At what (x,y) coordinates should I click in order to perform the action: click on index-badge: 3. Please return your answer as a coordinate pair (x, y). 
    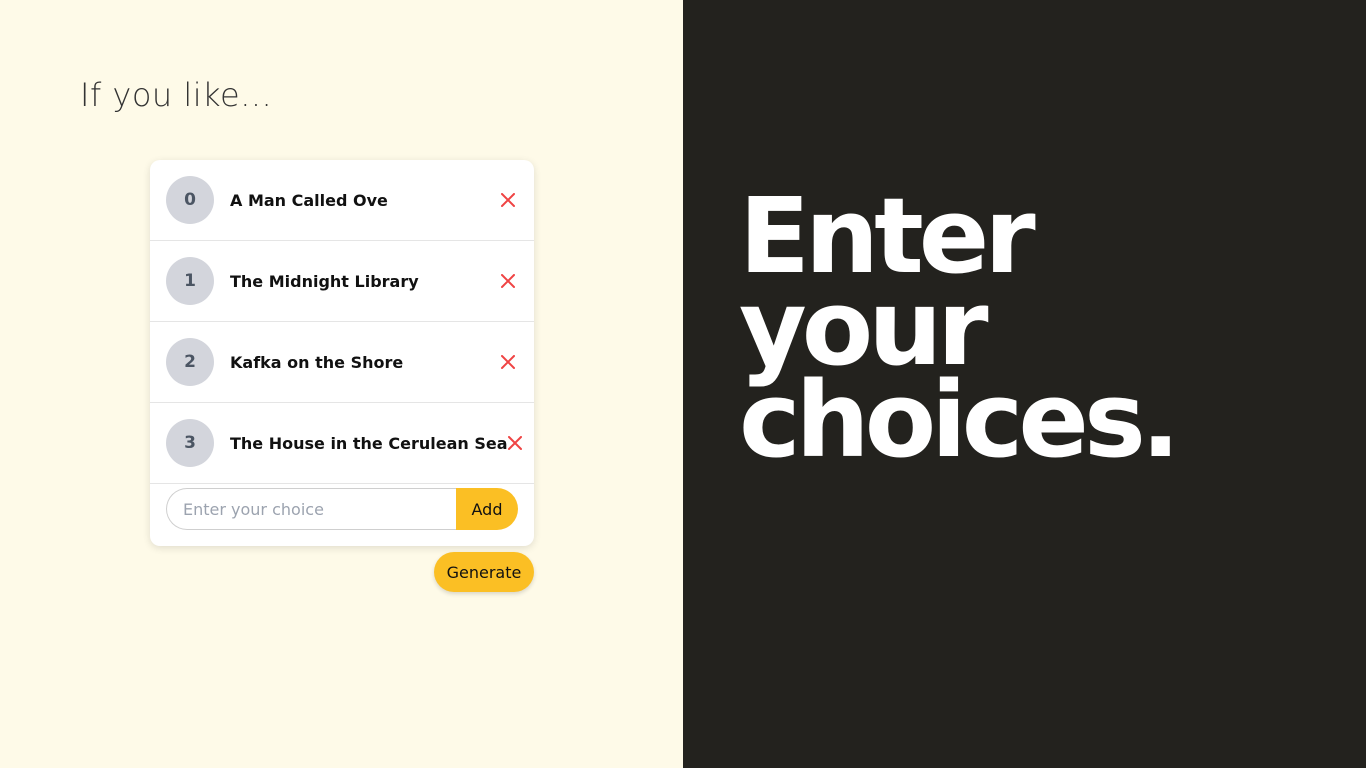
    Looking at the image, I should click on (190, 443).